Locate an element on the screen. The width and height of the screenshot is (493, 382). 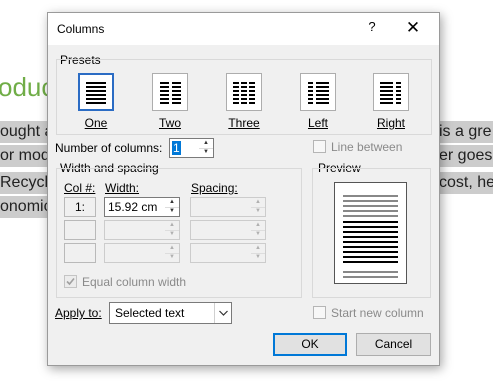
apply-to-value: Selected text is located at coordinates (150, 313).